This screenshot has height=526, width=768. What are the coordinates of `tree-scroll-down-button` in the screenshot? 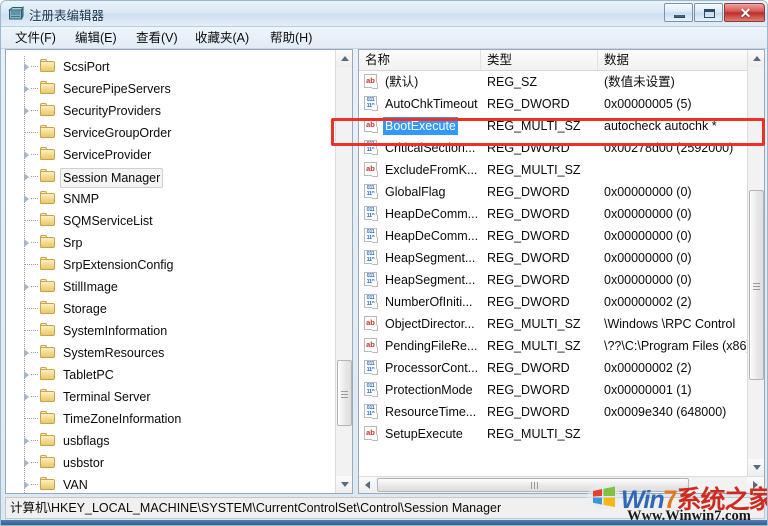 It's located at (344, 484).